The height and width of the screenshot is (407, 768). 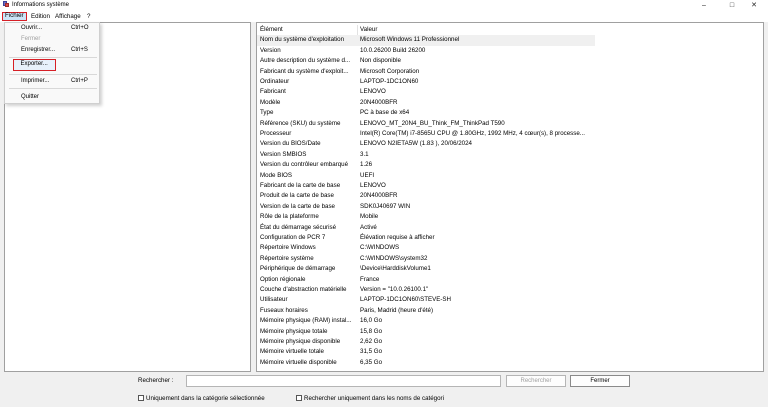 I want to click on detail-row: Mémoire physique totale 15,8 Go, so click(x=510, y=332).